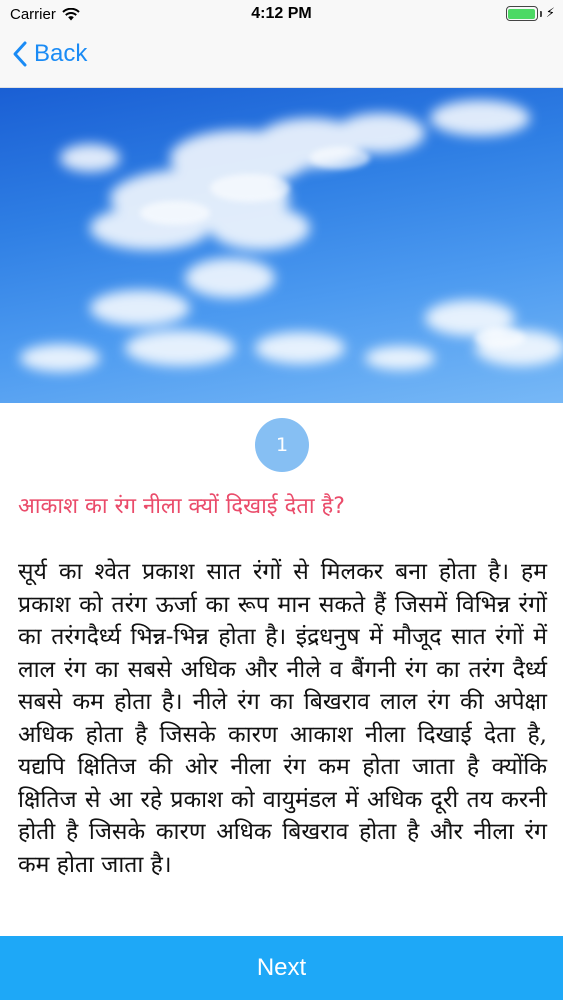  Describe the element at coordinates (282, 445) in the screenshot. I see `step-number-badge: 1` at that location.